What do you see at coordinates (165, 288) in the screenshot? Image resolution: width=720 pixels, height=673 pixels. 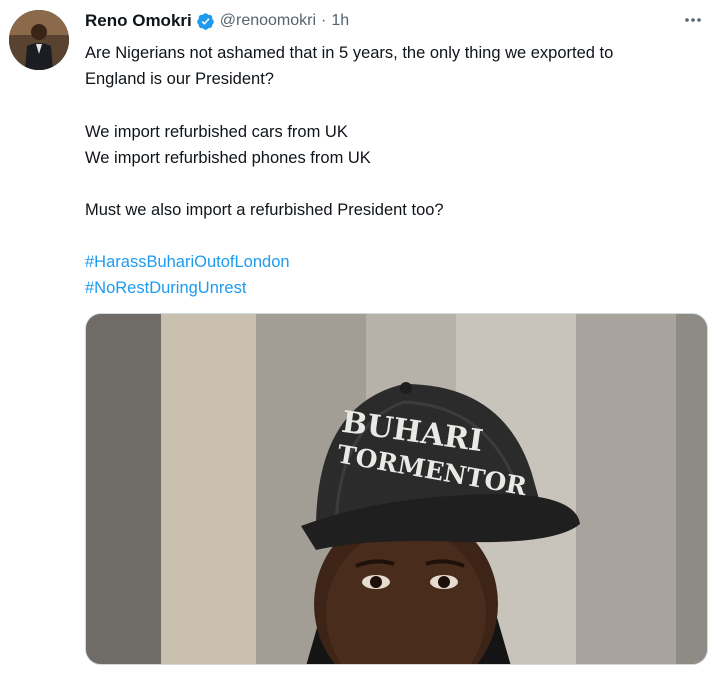 I see `hashtag-link: #NoRestDuringUnrest` at bounding box center [165, 288].